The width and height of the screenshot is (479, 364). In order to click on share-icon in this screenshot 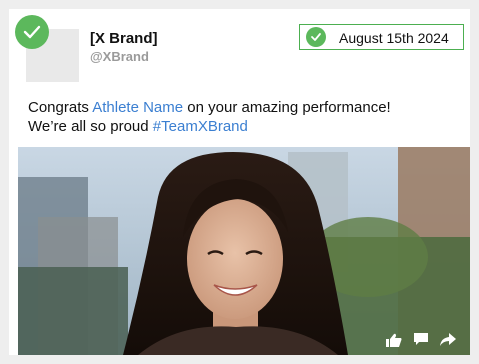, I will do `click(447, 339)`.